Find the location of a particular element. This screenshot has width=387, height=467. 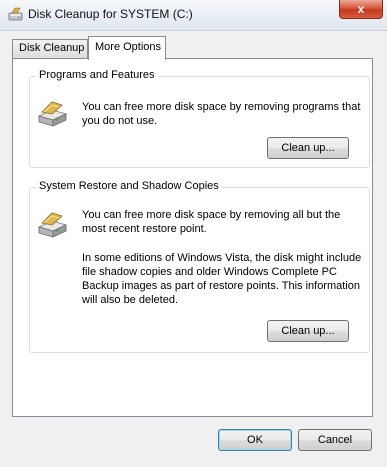

close-button: x is located at coordinates (361, 9).